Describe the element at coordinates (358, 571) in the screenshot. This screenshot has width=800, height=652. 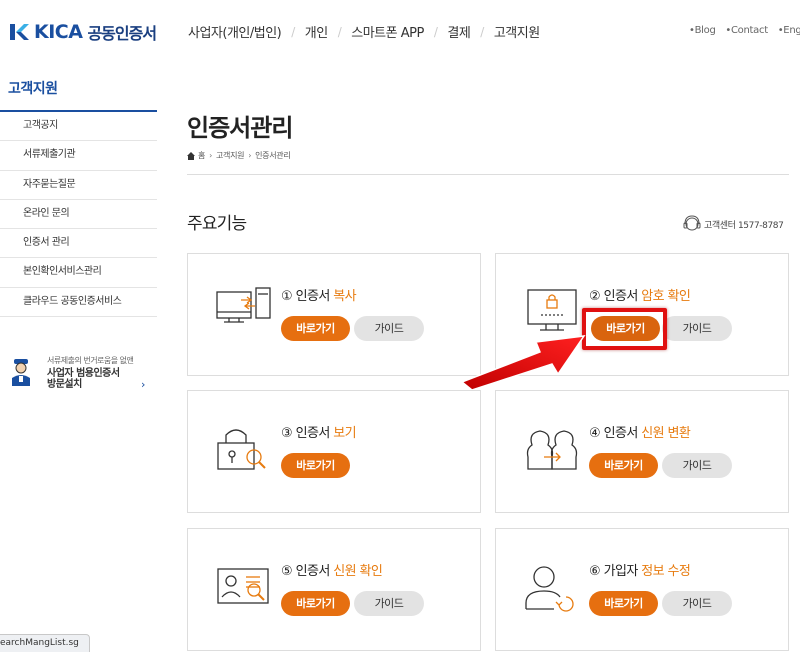
I see `card-highlight: 신원 확인` at that location.